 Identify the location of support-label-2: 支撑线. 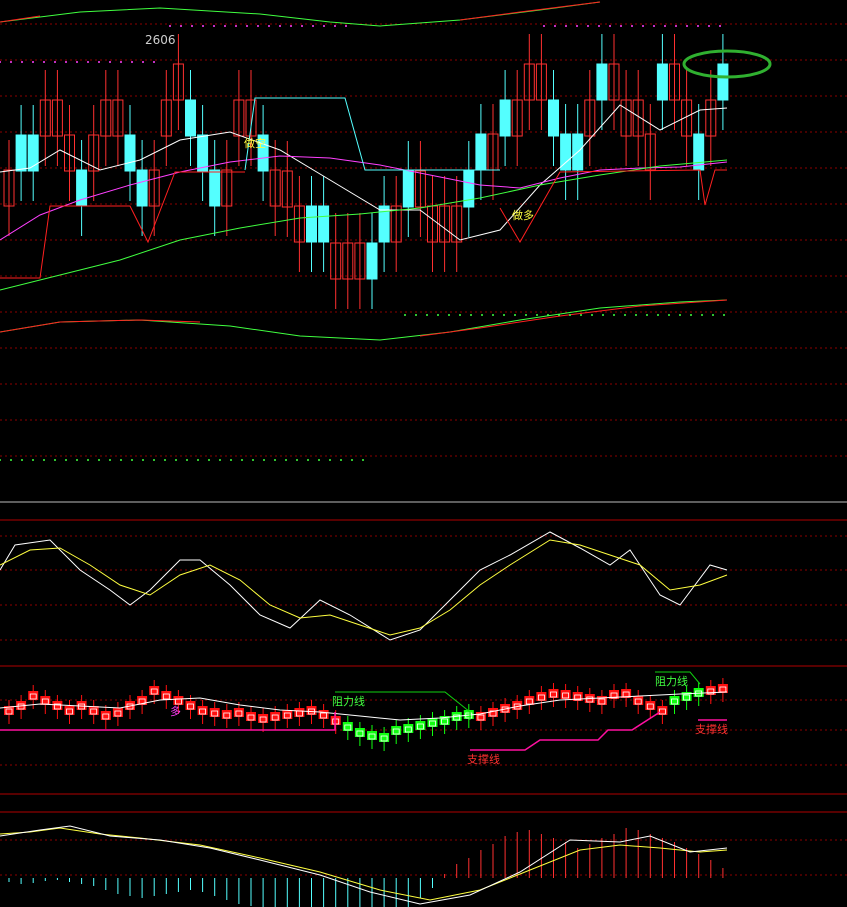
(711, 729).